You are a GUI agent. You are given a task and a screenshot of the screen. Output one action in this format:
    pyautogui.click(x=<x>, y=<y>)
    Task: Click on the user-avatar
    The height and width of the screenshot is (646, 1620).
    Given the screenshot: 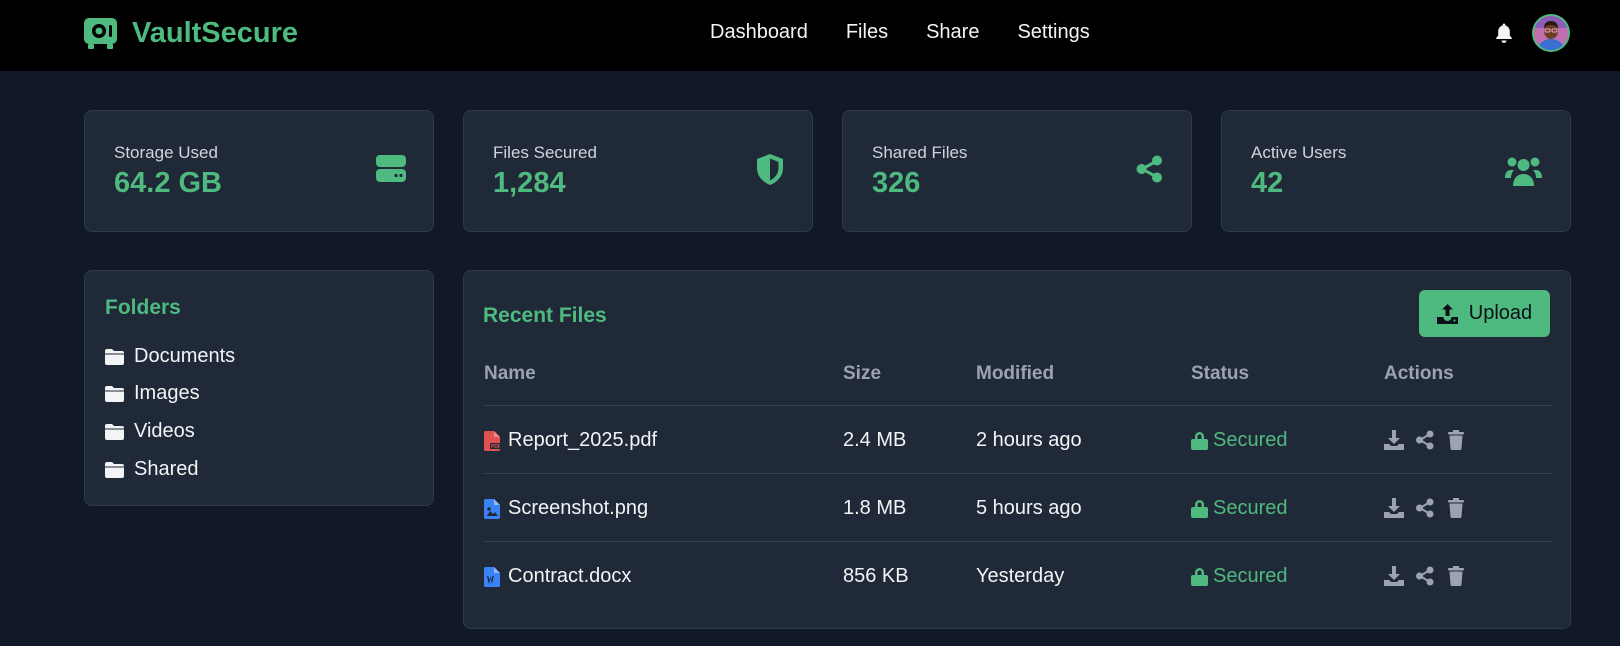 What is the action you would take?
    pyautogui.click(x=1551, y=33)
    